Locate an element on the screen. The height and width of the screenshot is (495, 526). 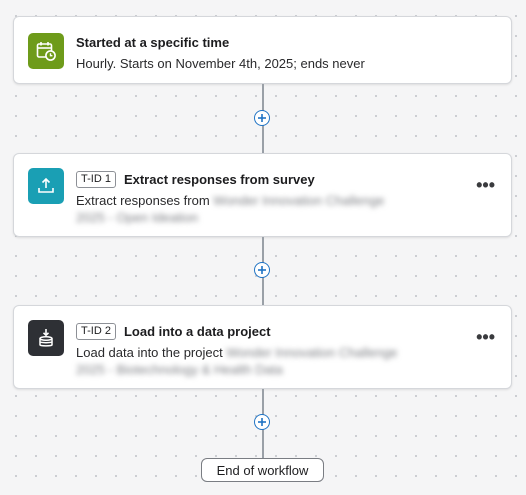
task-description-text: Load data into the project is located at coordinates (149, 352).